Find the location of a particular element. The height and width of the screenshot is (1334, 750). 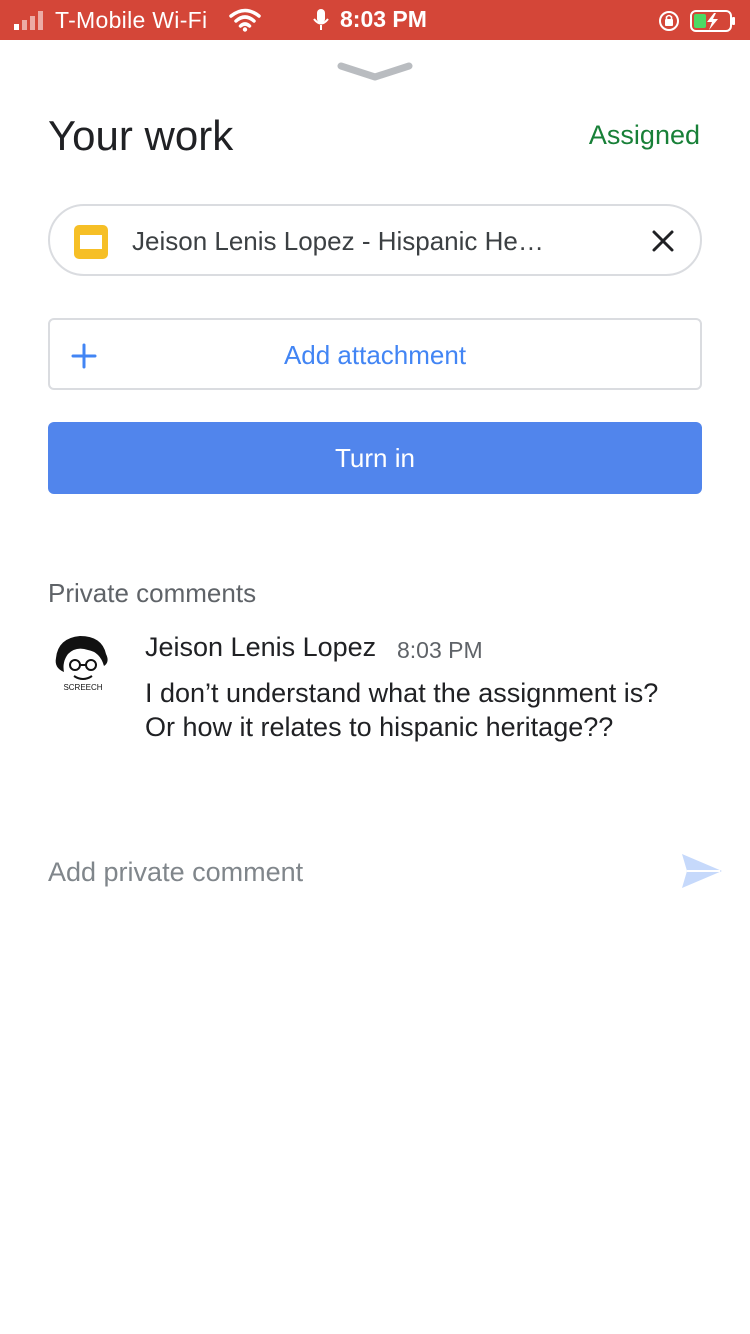

status-bar: T-Mobile Wi-Fi 8:03 PM is located at coordinates (375, 20).